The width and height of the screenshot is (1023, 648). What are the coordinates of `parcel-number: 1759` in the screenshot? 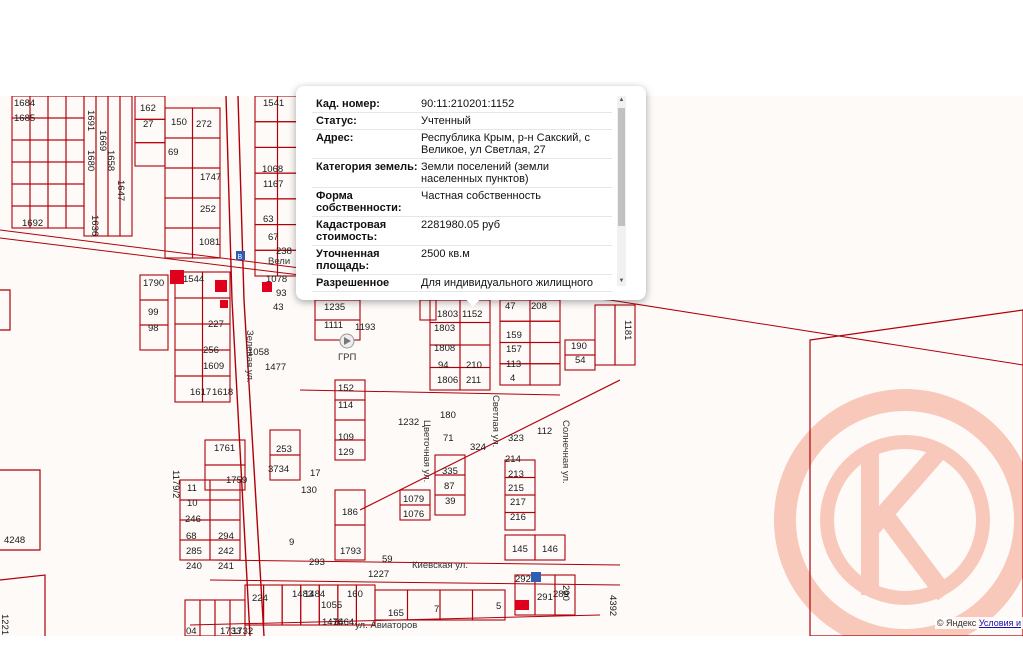 It's located at (236, 480).